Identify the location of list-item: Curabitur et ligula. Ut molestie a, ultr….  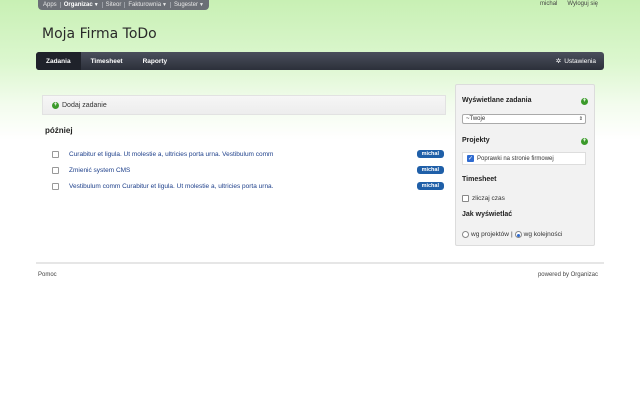
(248, 154).